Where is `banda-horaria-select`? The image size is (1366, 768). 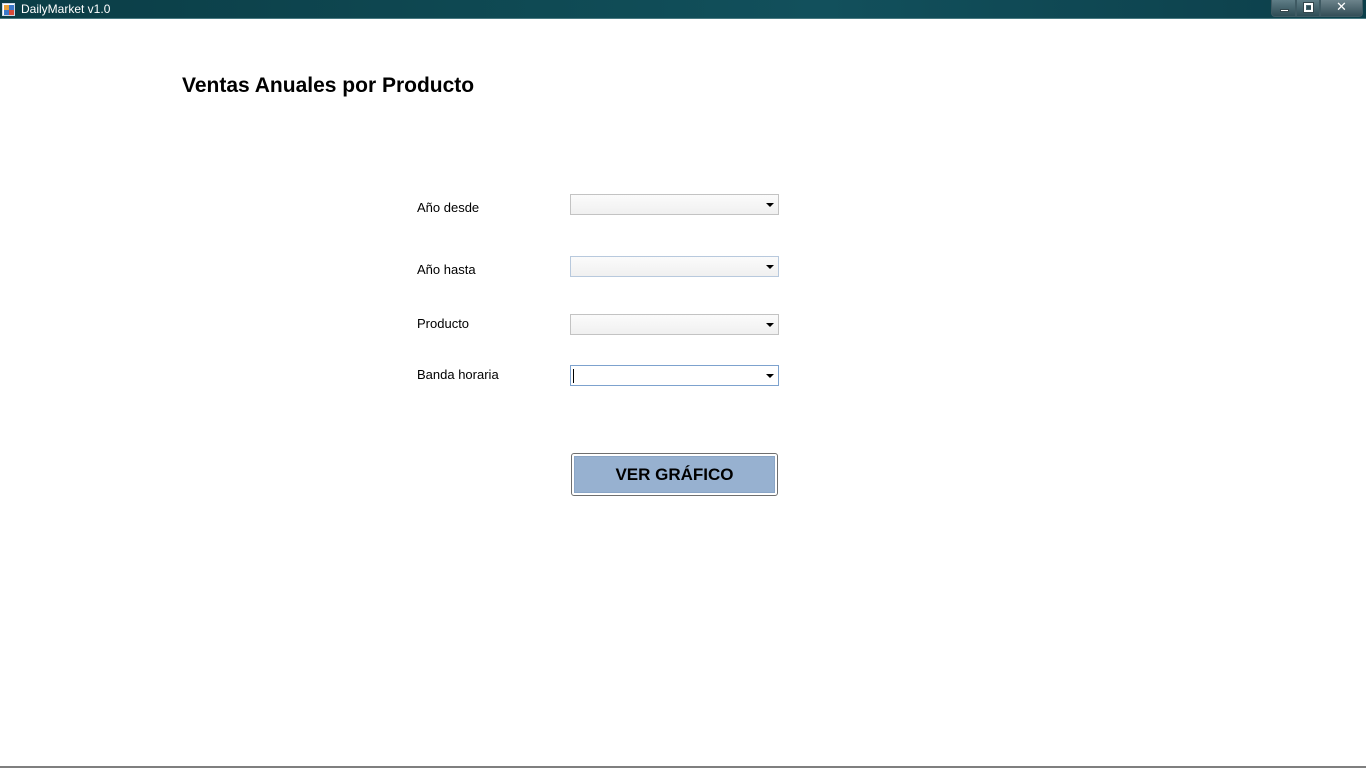
banda-horaria-select is located at coordinates (674, 375).